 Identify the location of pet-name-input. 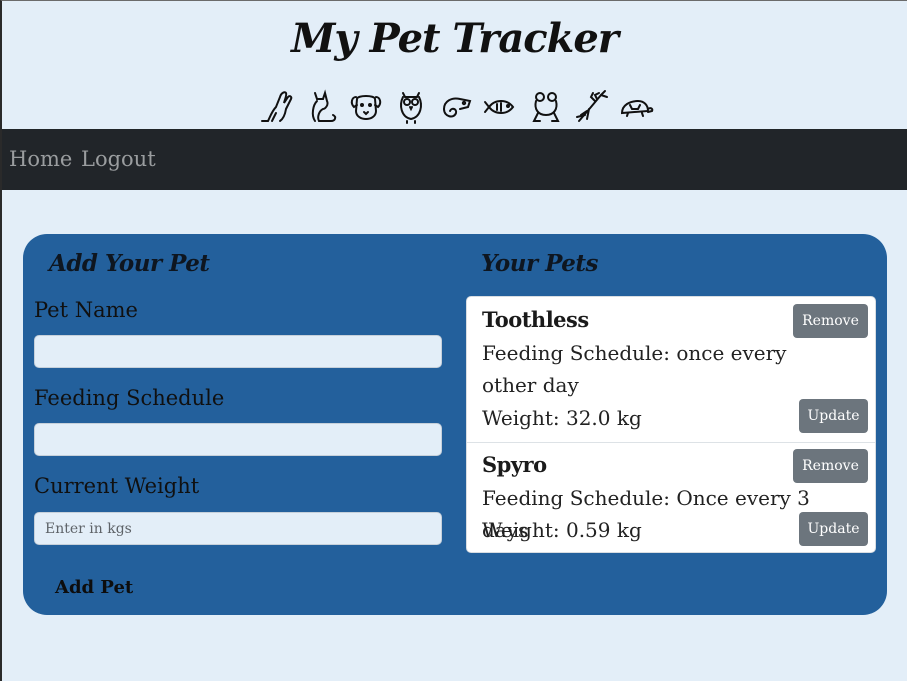
(238, 351).